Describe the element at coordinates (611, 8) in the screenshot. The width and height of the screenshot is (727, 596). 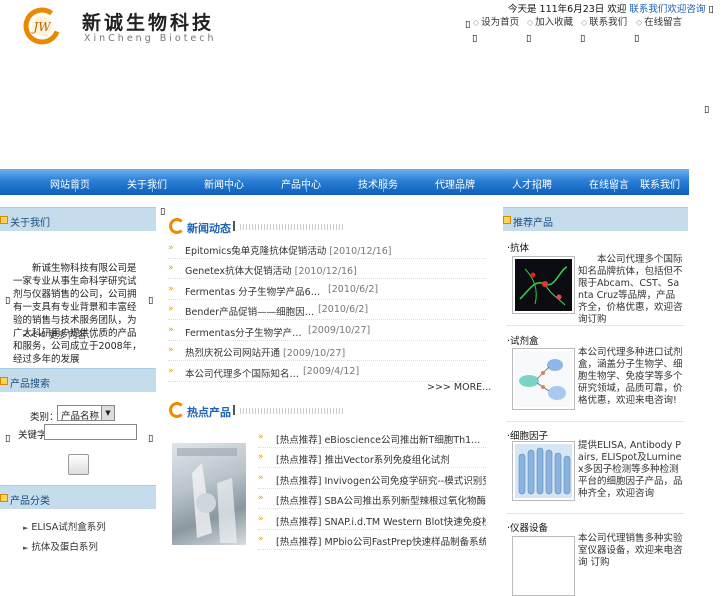
I see `date-line: 今天是 111年6月23日 欢迎 联系我们欢迎咨询 ▯` at that location.